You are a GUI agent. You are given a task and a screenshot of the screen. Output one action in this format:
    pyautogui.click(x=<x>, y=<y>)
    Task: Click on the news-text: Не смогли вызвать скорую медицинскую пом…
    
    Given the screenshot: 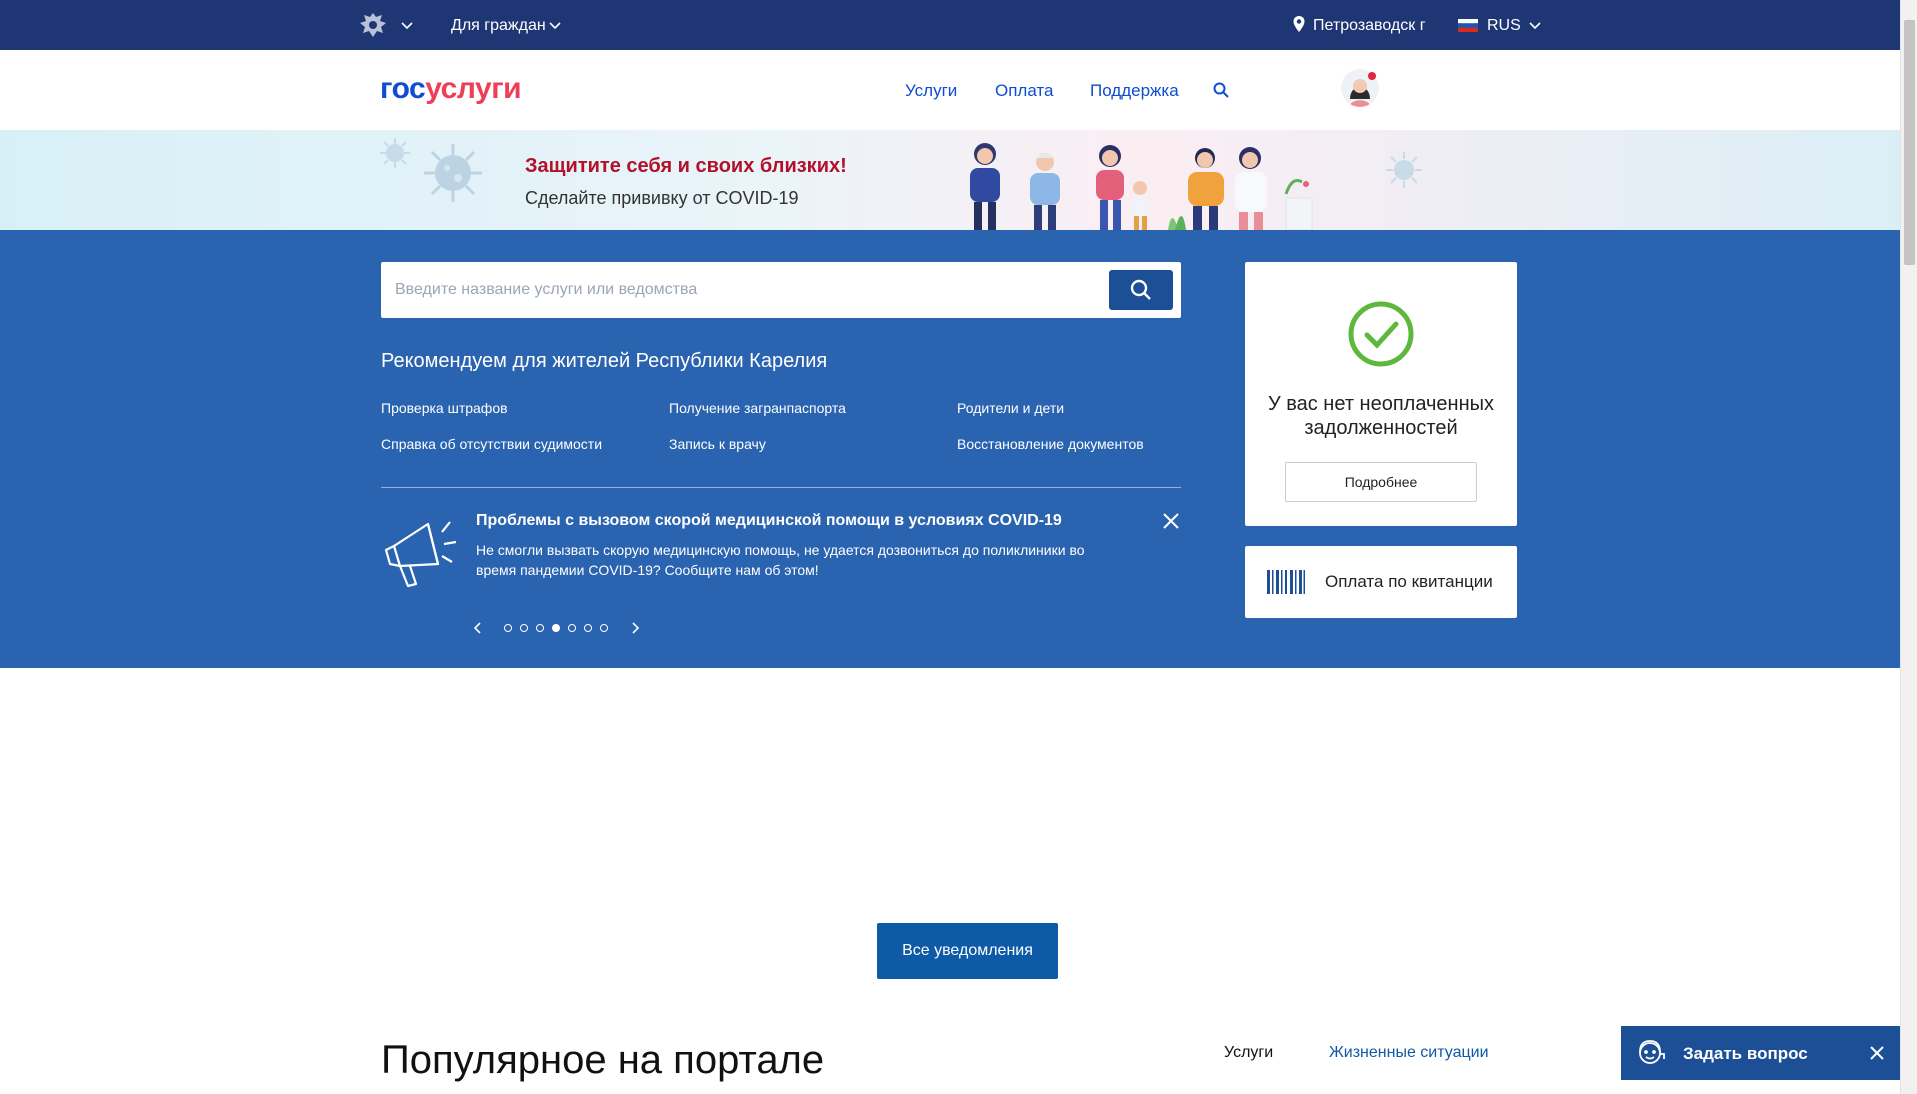 What is the action you would take?
    pyautogui.click(x=780, y=560)
    